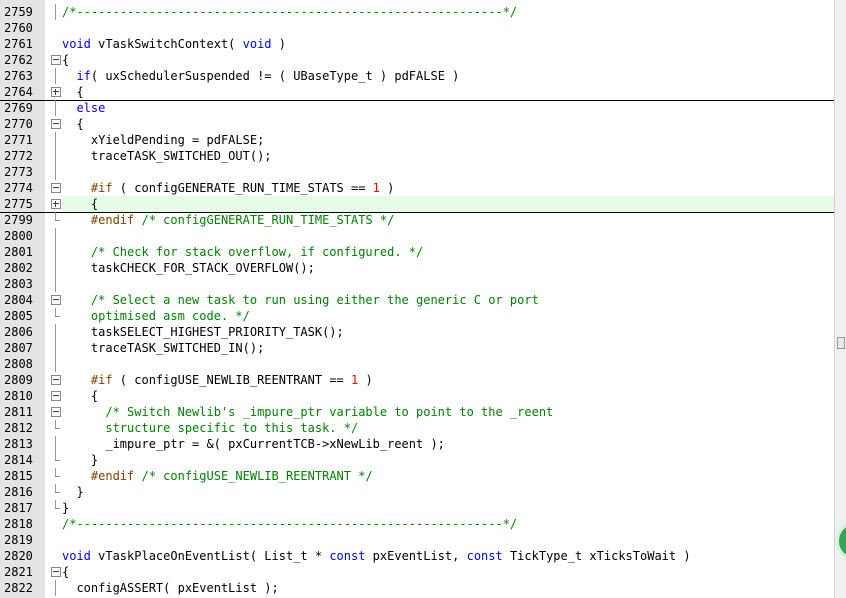 The width and height of the screenshot is (846, 598). Describe the element at coordinates (448, 268) in the screenshot. I see `code-text: taskCHECK_FOR_STACK_OVERFLOW();` at that location.